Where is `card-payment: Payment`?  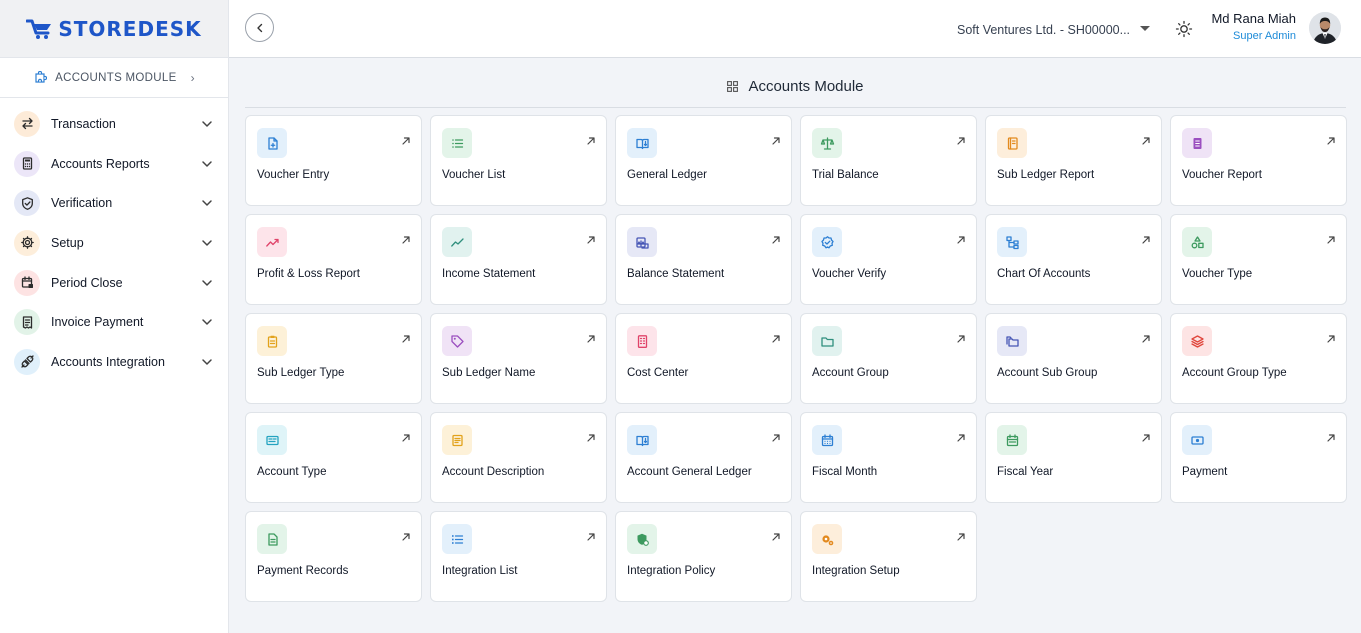
card-payment: Payment is located at coordinates (1258, 457).